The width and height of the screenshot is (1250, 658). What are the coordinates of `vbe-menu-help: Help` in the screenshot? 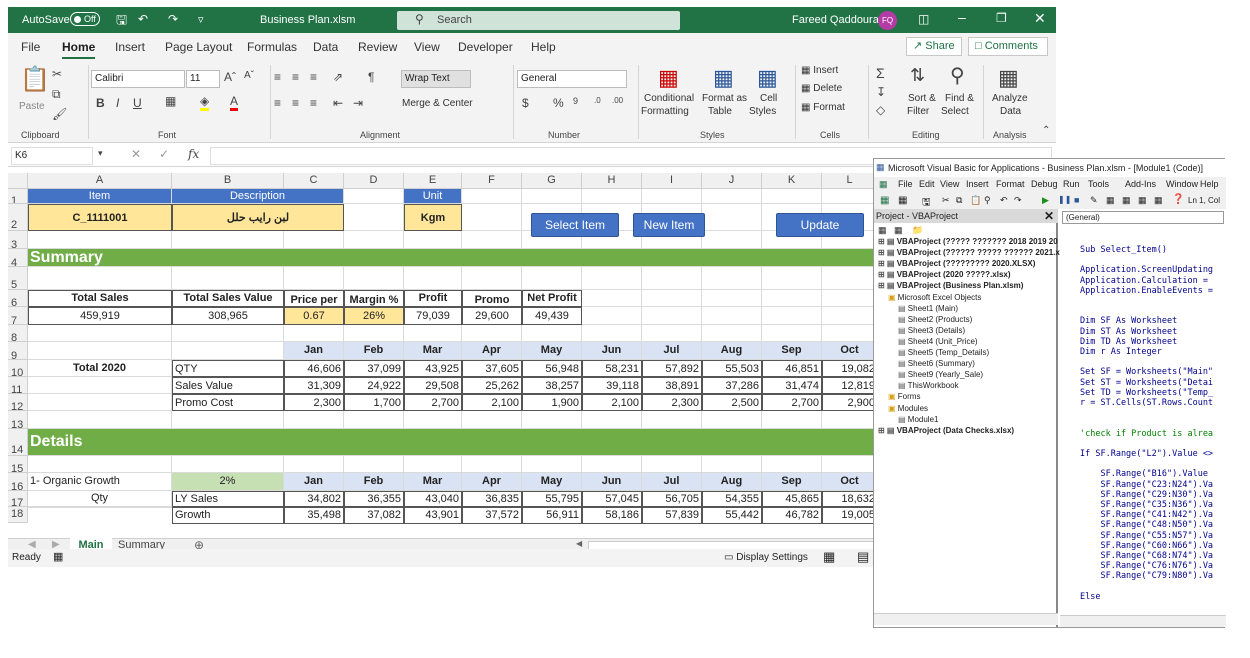 It's located at (1209, 184).